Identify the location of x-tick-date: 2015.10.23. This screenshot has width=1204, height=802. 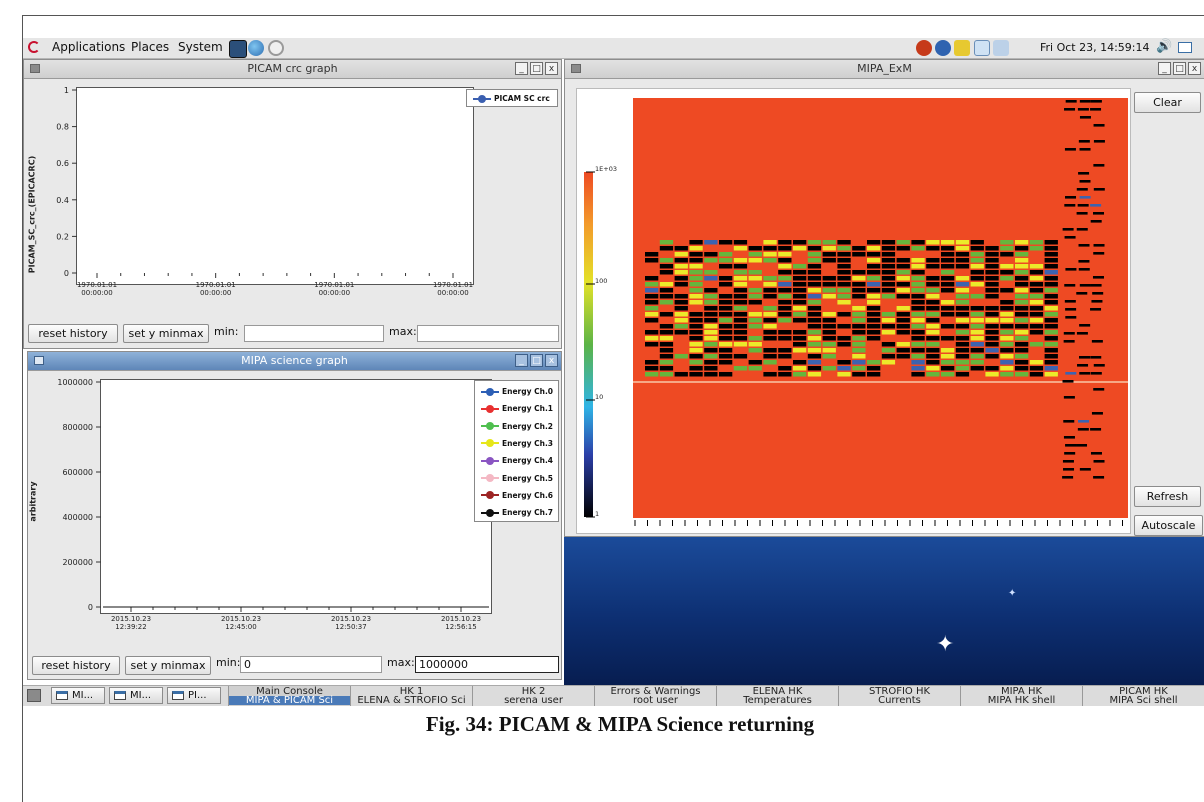
(461, 619).